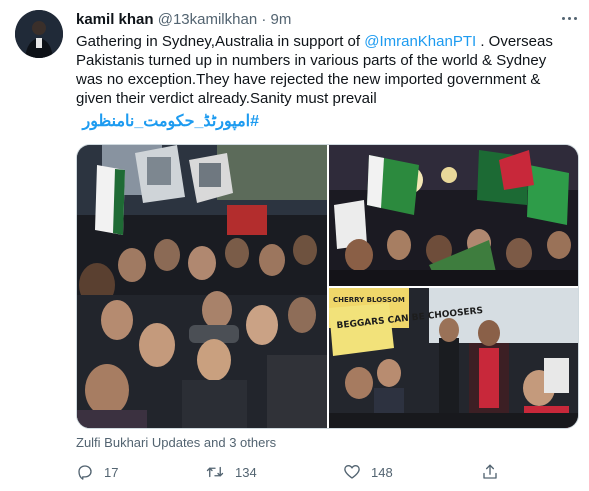 The height and width of the screenshot is (491, 589). I want to click on tweet-header: kamil khan @13kamilkhan · 9m, so click(183, 20).